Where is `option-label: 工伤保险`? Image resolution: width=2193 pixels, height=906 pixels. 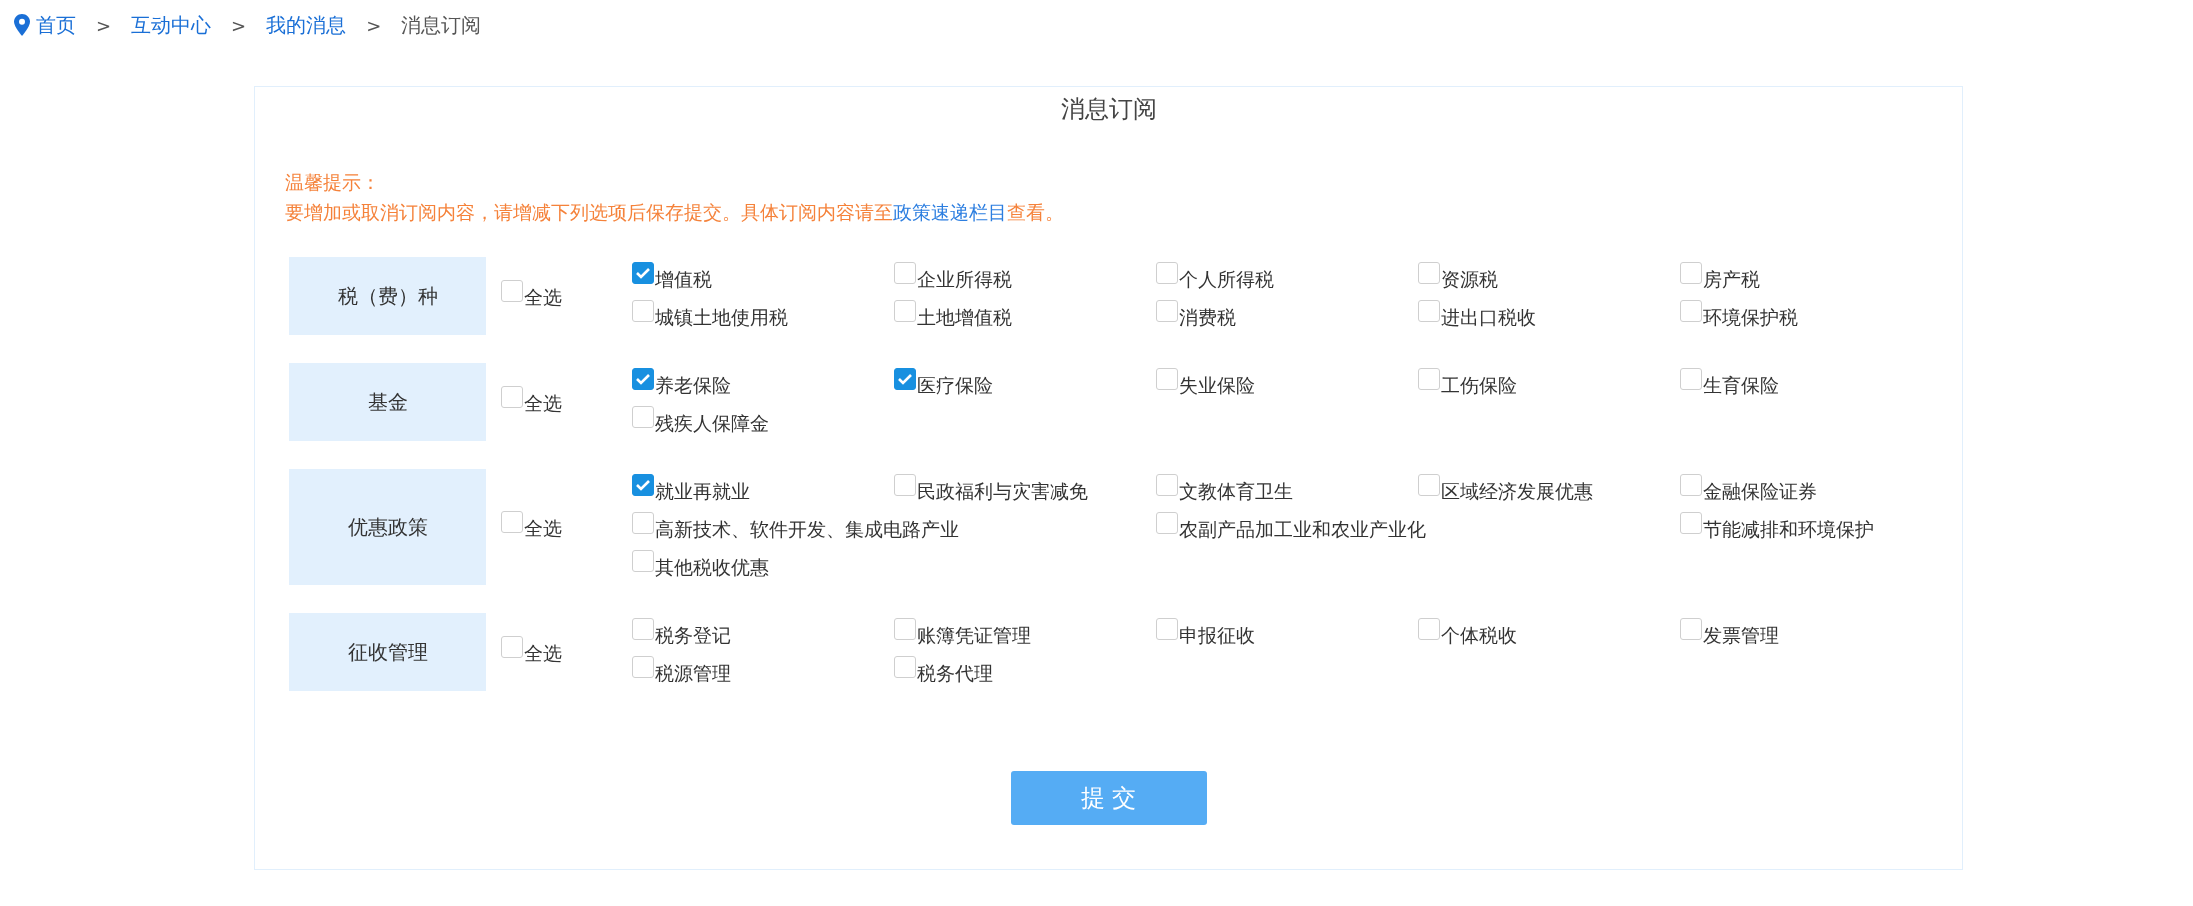 option-label: 工伤保险 is located at coordinates (1479, 386).